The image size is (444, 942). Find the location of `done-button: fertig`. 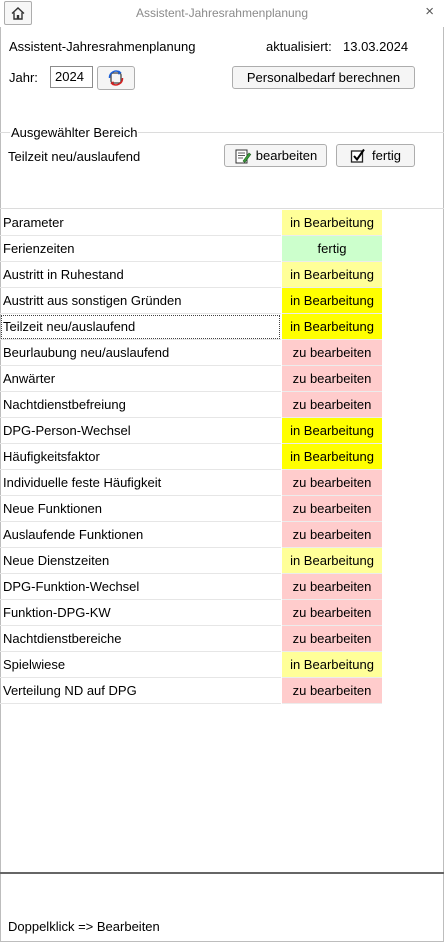

done-button: fertig is located at coordinates (375, 155).